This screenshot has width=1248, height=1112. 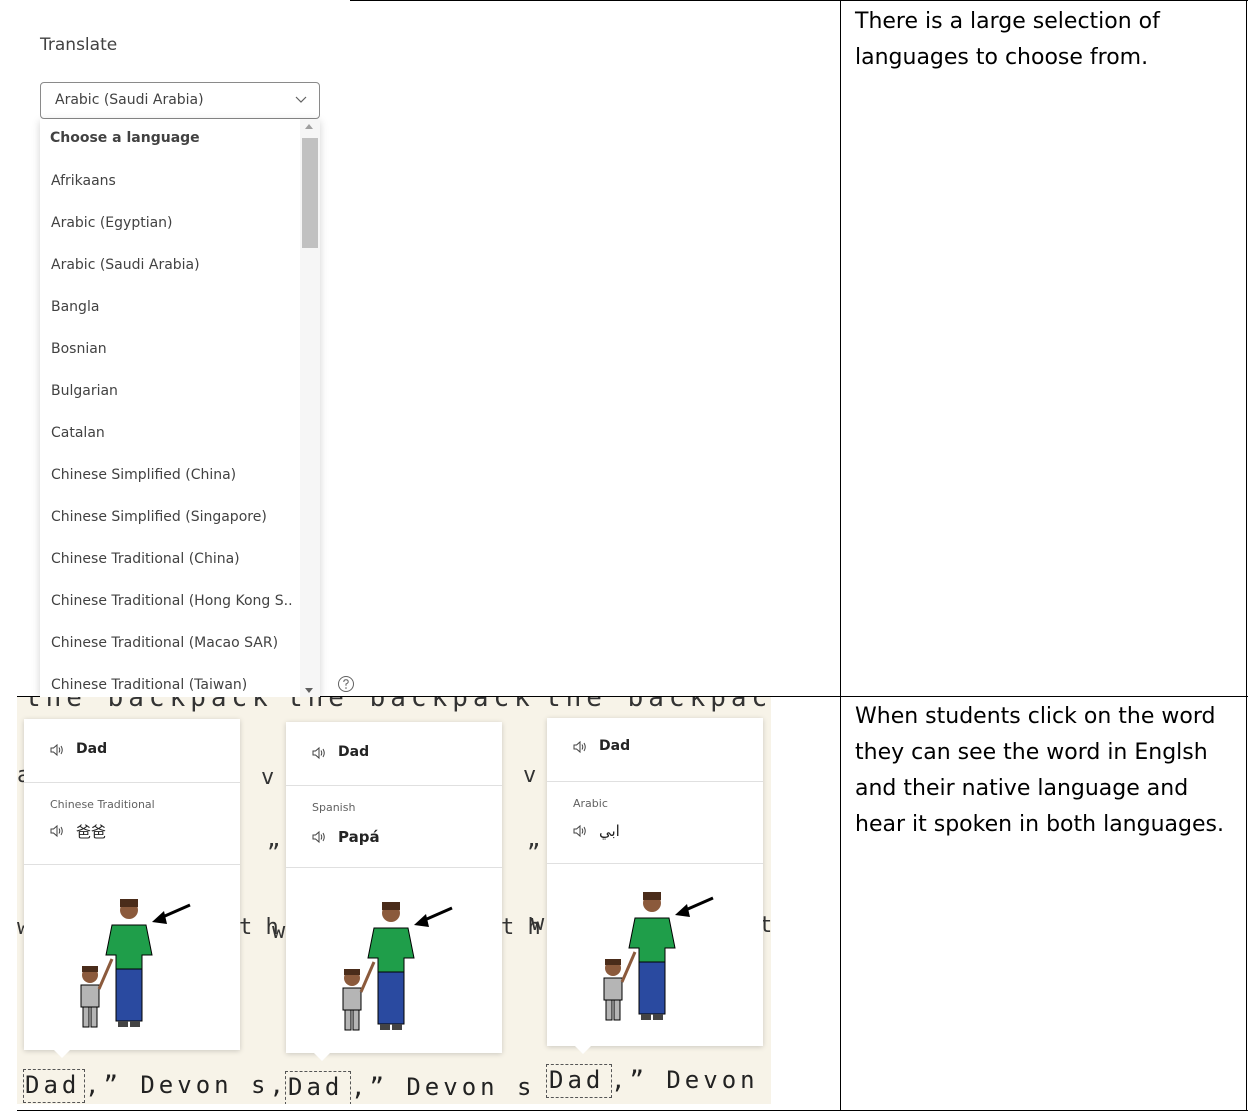 I want to click on scrollbar-thumb, so click(x=310, y=193).